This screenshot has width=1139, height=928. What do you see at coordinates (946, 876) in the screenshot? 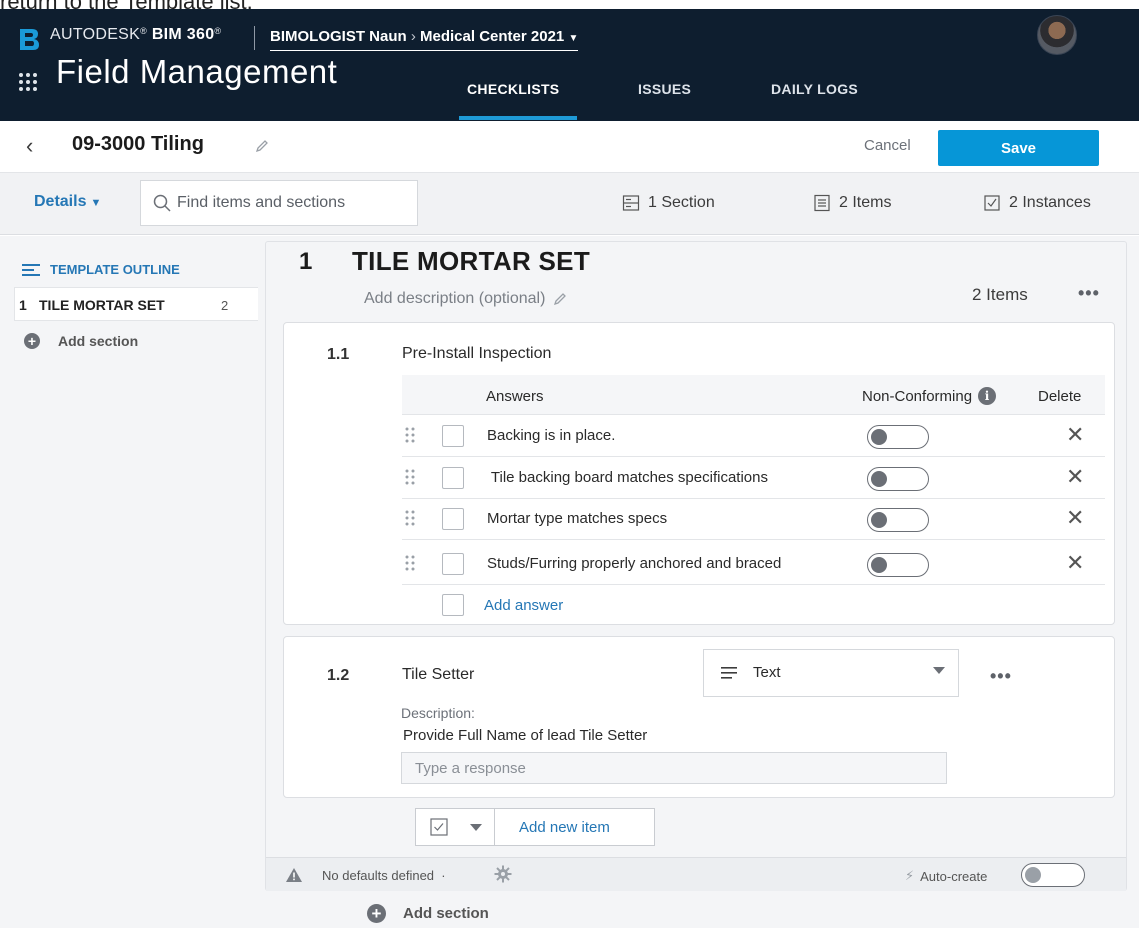
I see `auto-create-label: ⚡ Auto-create` at bounding box center [946, 876].